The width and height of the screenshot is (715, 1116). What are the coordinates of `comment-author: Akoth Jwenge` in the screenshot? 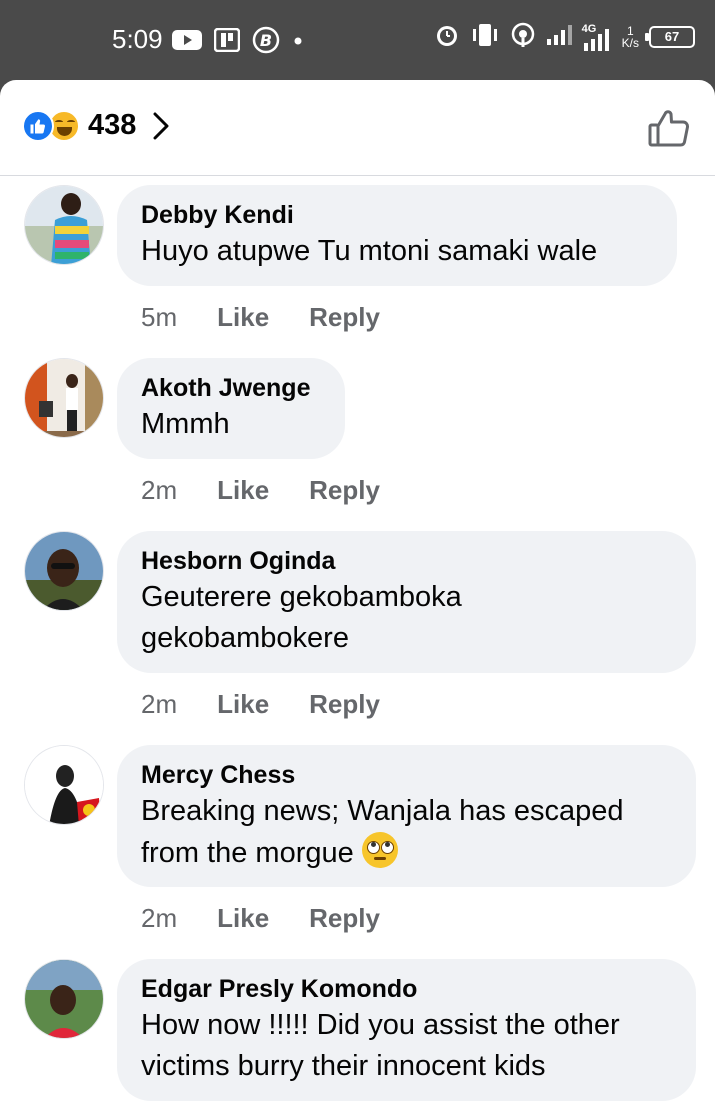 It's located at (231, 388).